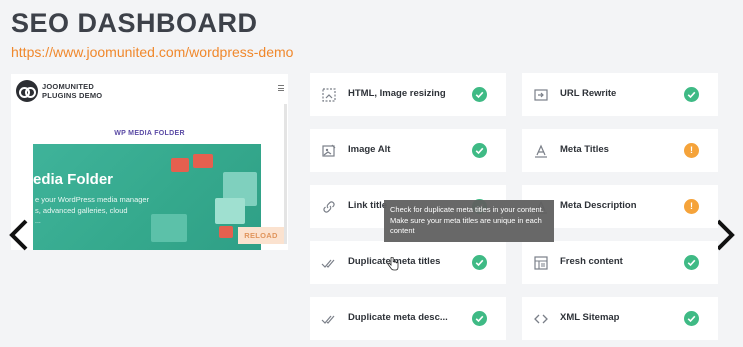 The height and width of the screenshot is (347, 743). What do you see at coordinates (541, 95) in the screenshot?
I see `url-rewrite-icon` at bounding box center [541, 95].